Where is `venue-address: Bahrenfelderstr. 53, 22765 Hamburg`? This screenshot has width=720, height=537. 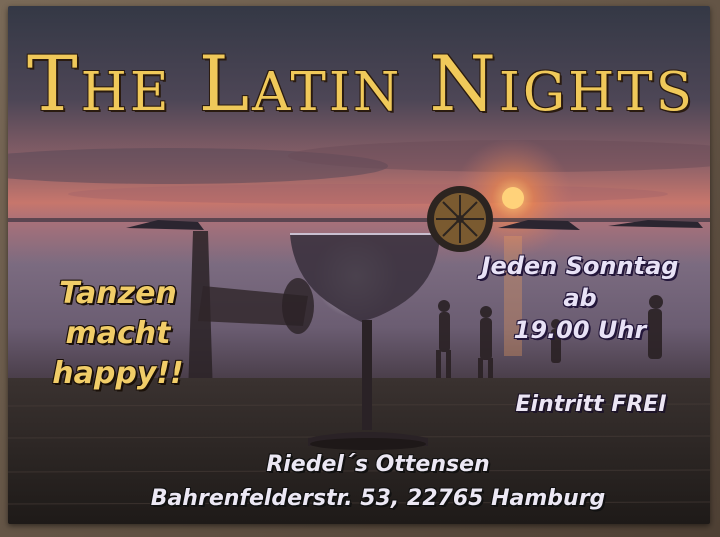 venue-address: Bahrenfelderstr. 53, 22765 Hamburg is located at coordinates (378, 498).